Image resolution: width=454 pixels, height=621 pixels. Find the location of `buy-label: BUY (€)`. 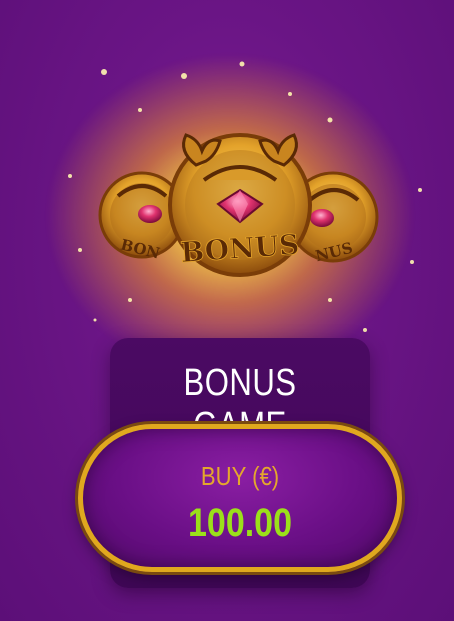

buy-label: BUY (€) is located at coordinates (240, 476).